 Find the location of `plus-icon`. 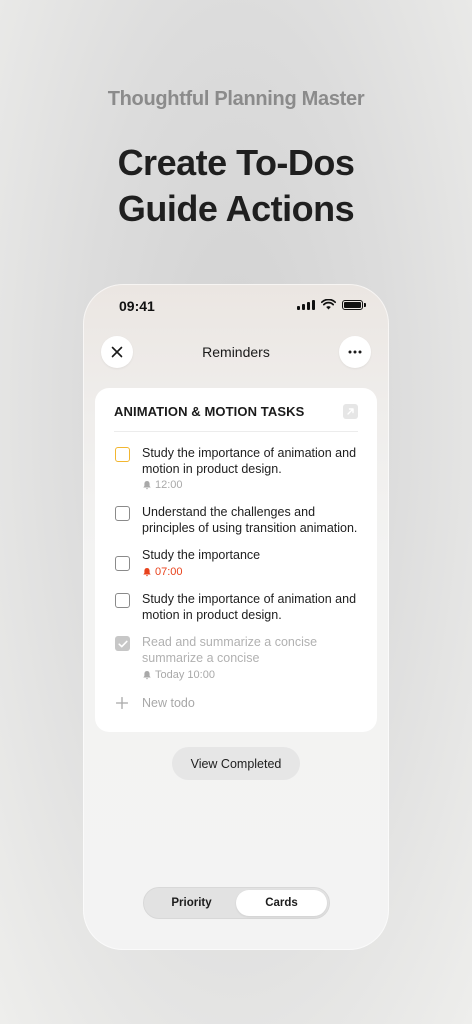

plus-icon is located at coordinates (122, 703).